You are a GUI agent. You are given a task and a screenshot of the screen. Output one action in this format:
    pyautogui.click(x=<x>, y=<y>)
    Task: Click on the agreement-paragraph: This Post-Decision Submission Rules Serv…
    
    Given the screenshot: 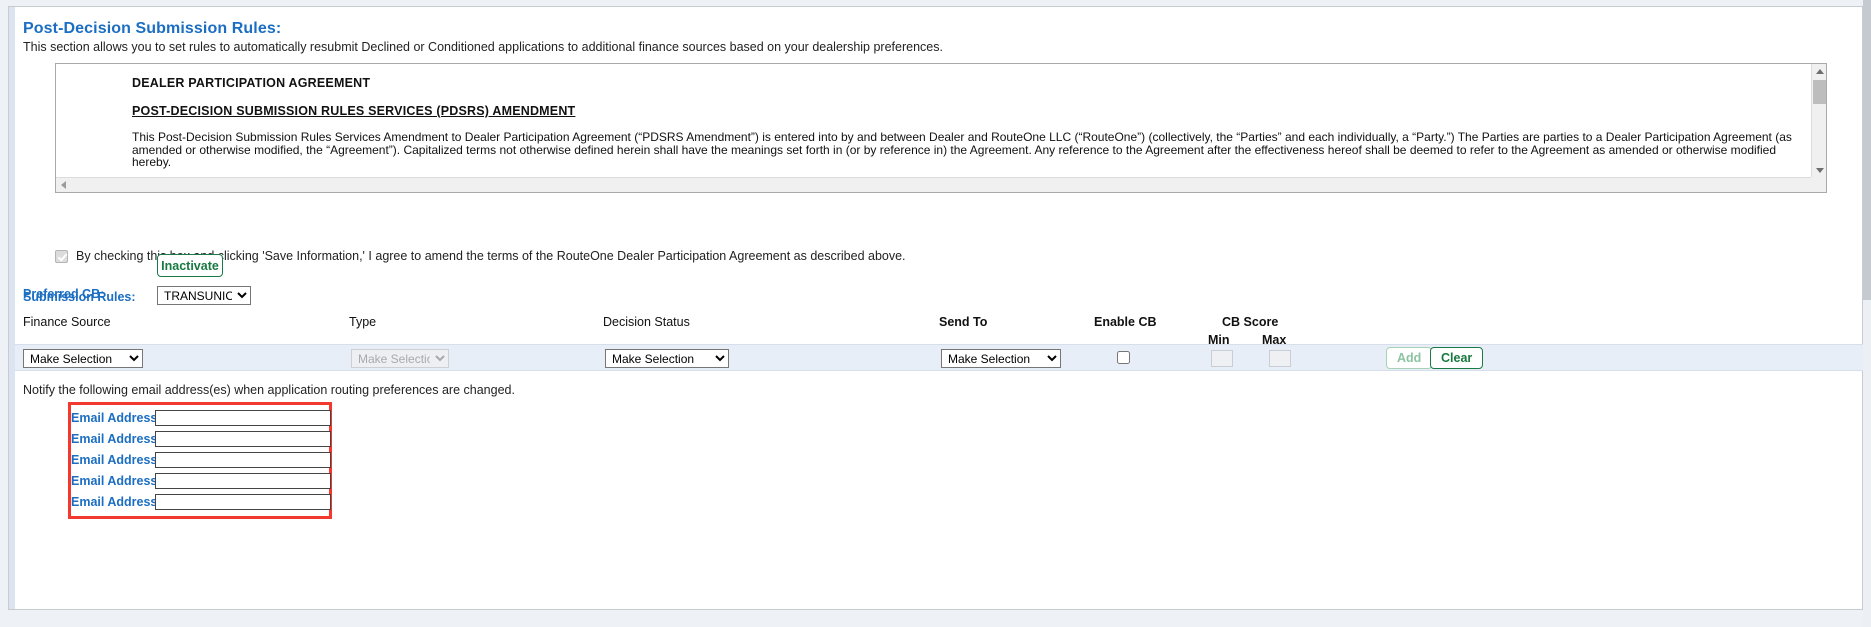 What is the action you would take?
    pyautogui.click(x=962, y=149)
    